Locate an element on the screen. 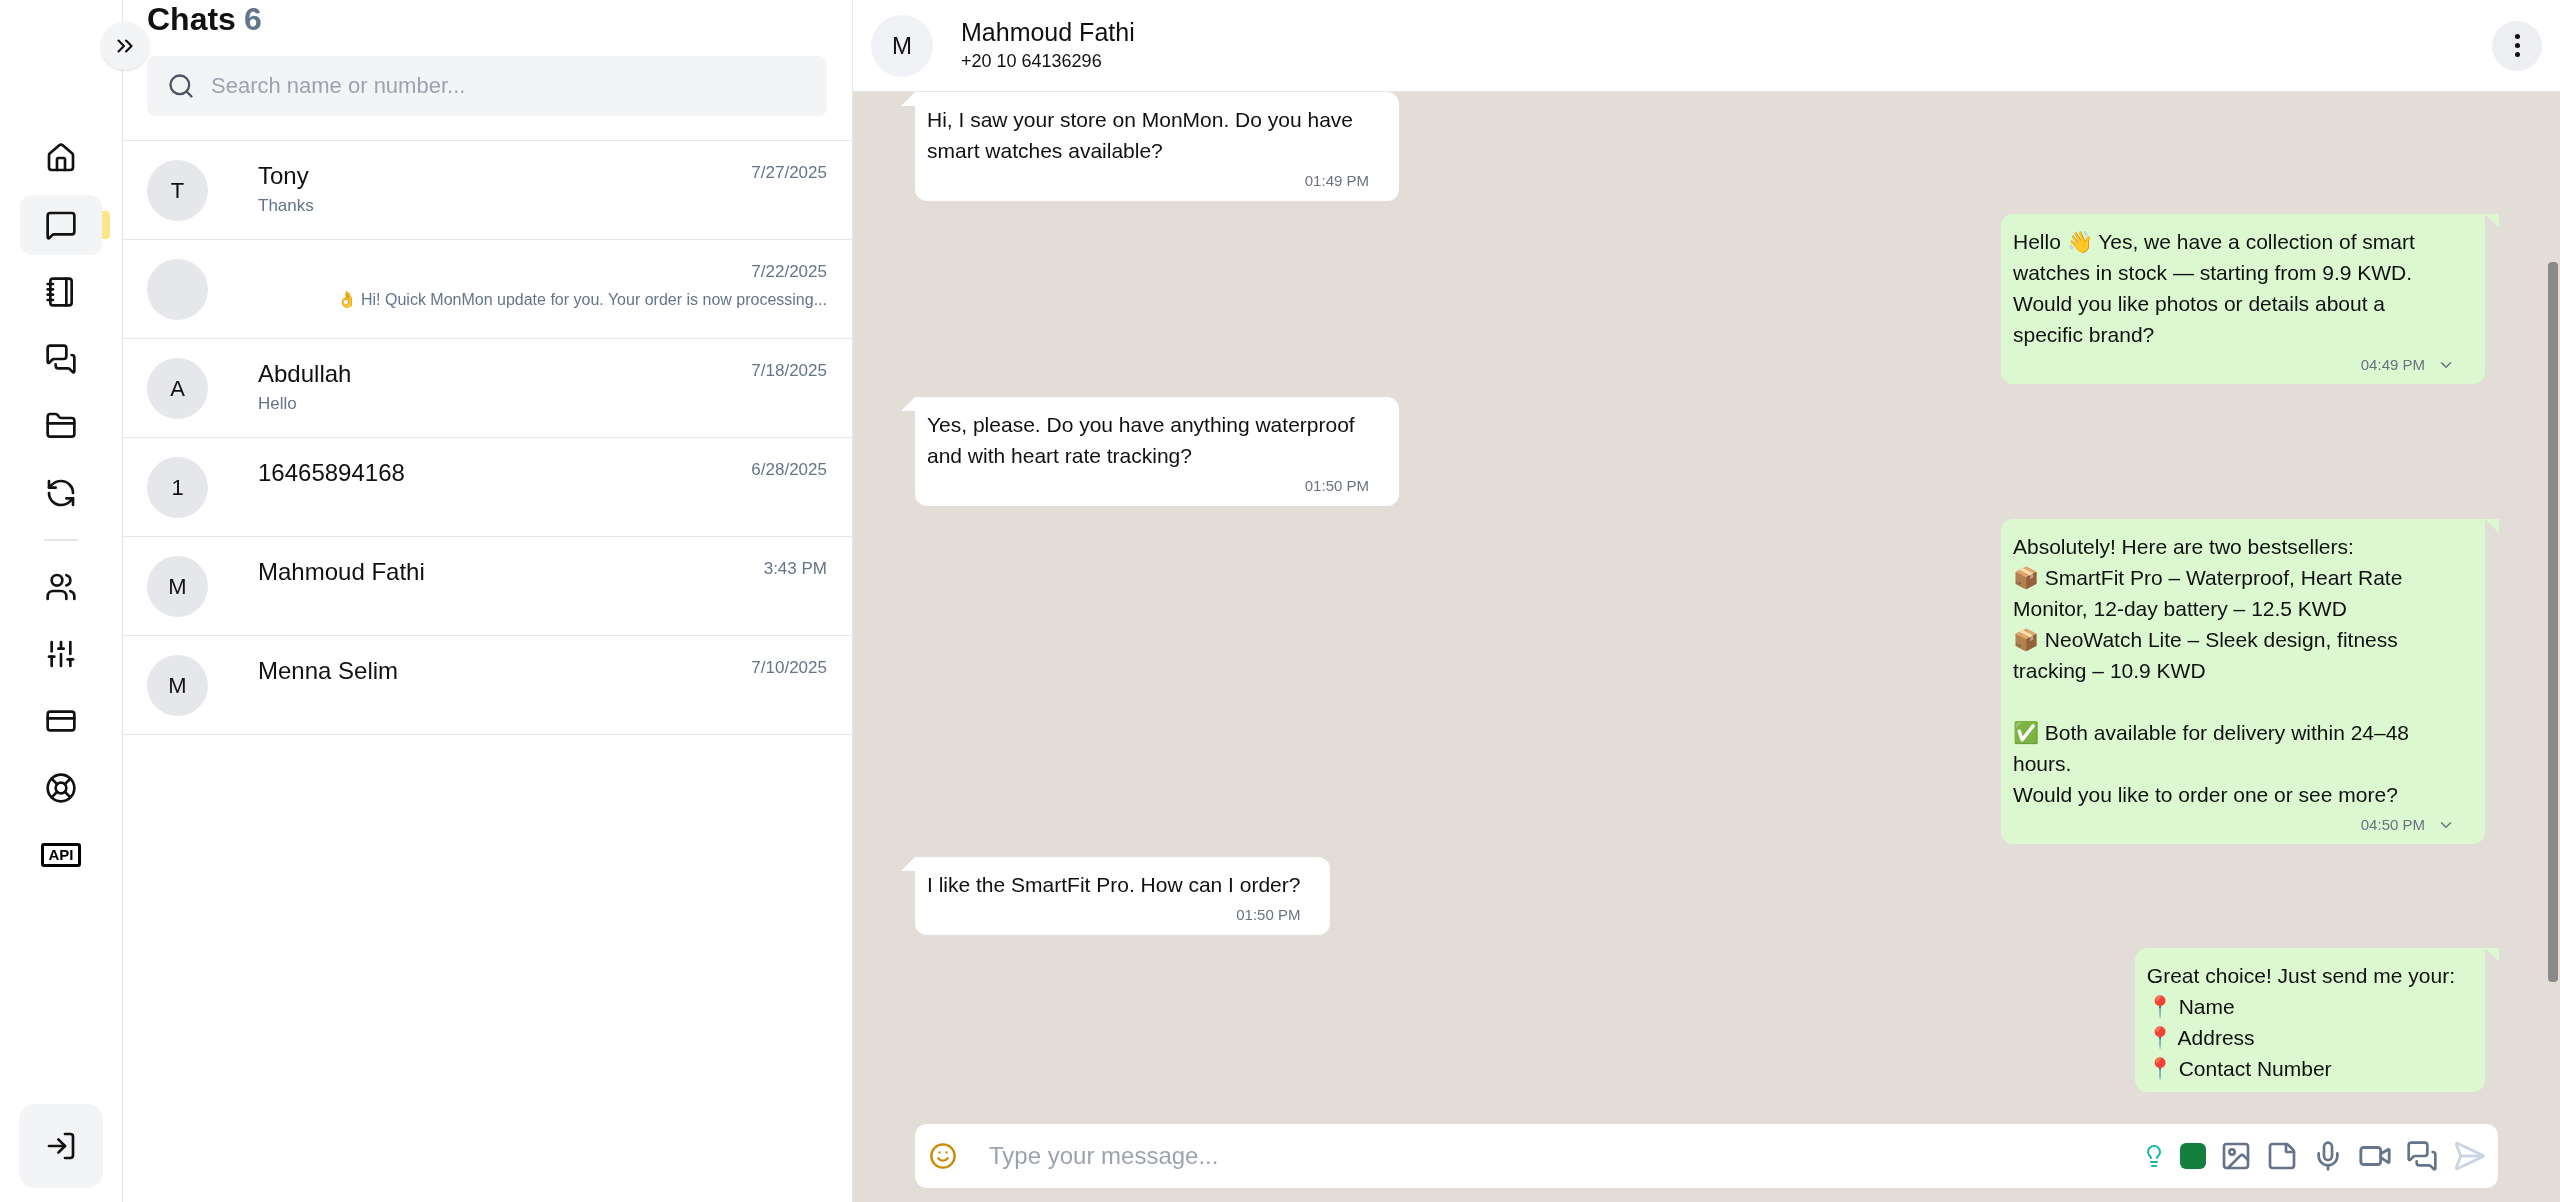 The width and height of the screenshot is (2560, 1202). more-icon is located at coordinates (2517, 45).